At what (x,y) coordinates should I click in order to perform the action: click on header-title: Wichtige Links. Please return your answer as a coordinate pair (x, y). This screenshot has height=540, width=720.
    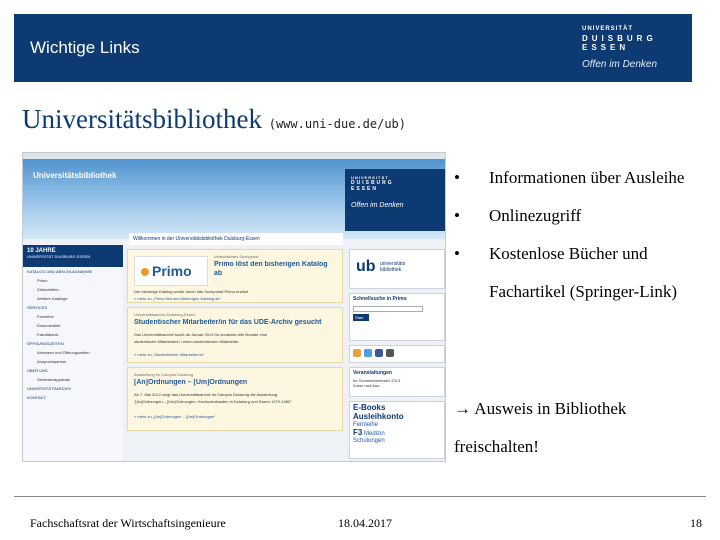
    Looking at the image, I should click on (85, 47).